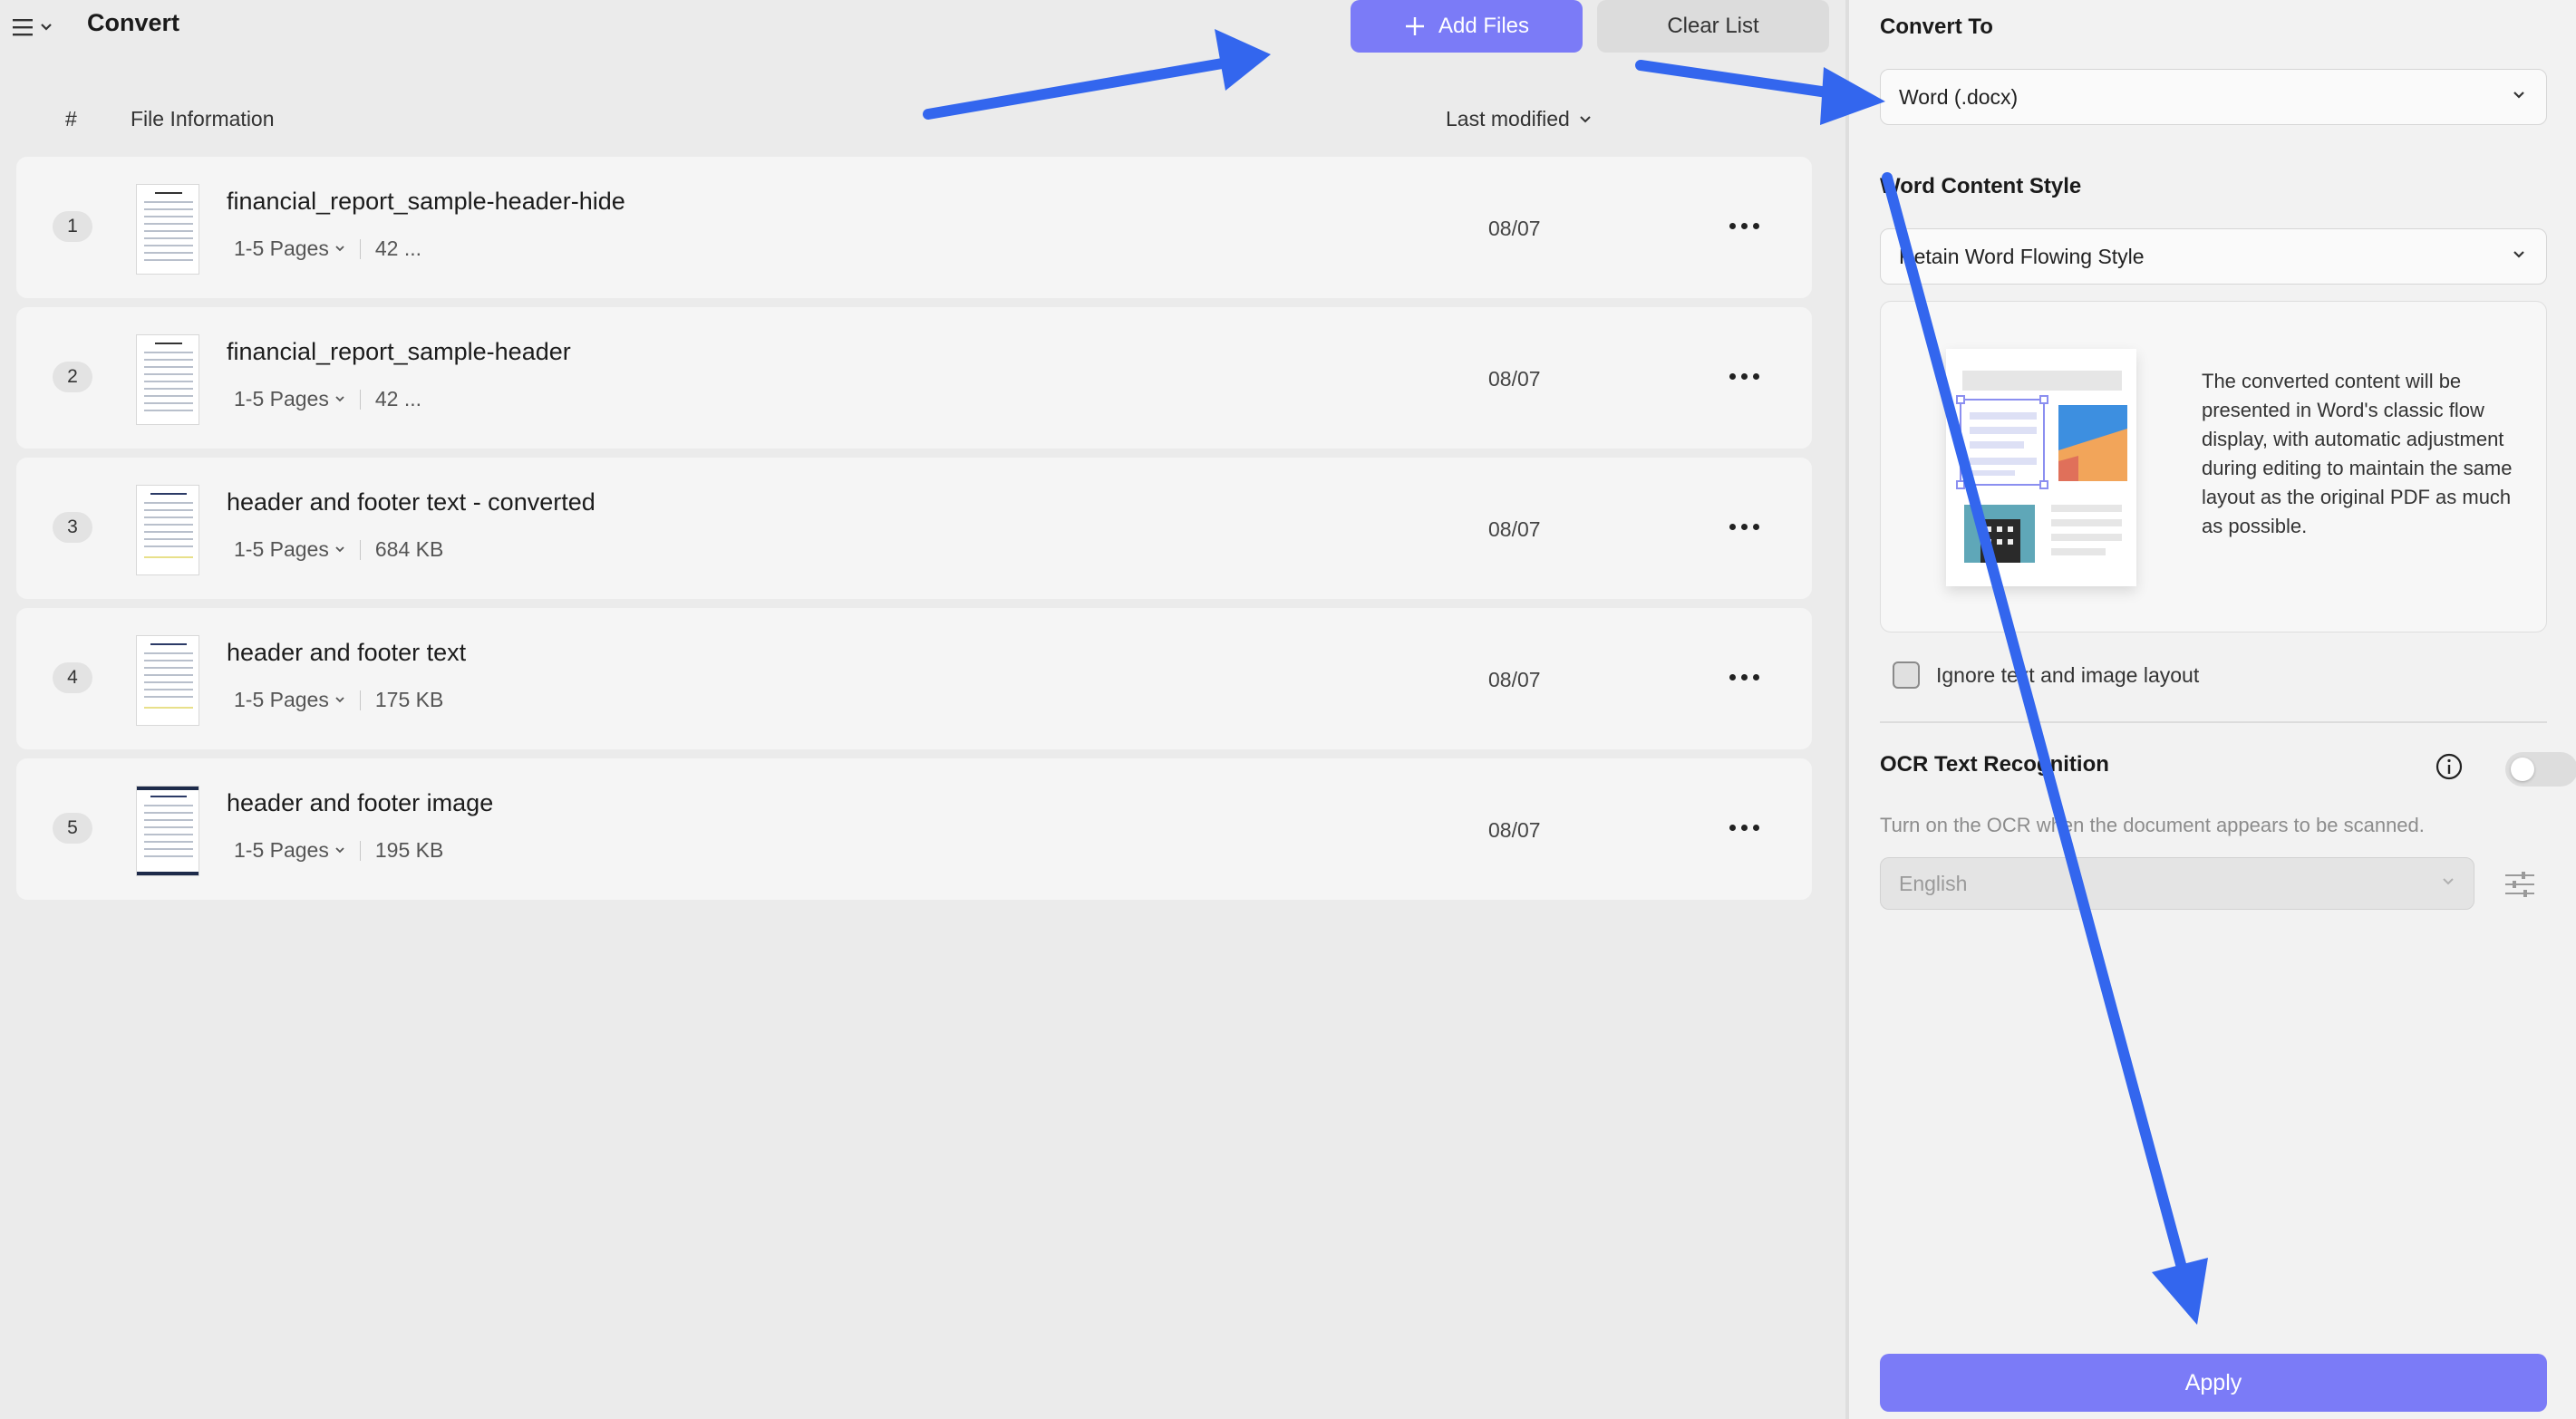  Describe the element at coordinates (1484, 26) in the screenshot. I see `add-files-label: Add Files` at that location.